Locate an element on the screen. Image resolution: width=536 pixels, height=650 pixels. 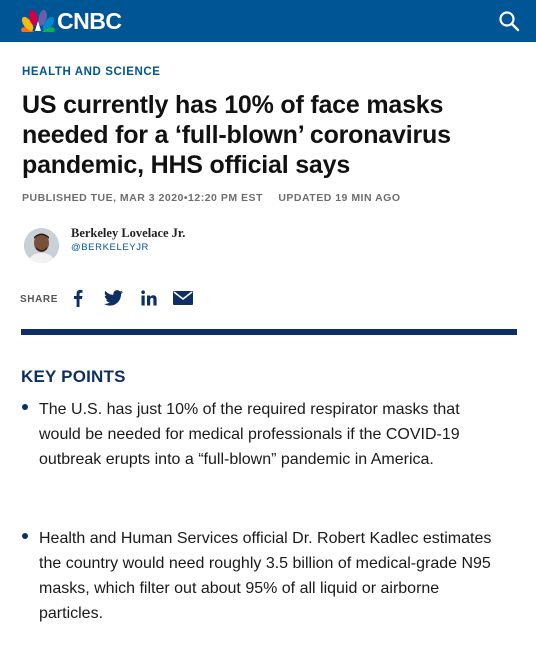
search-icon is located at coordinates (509, 21).